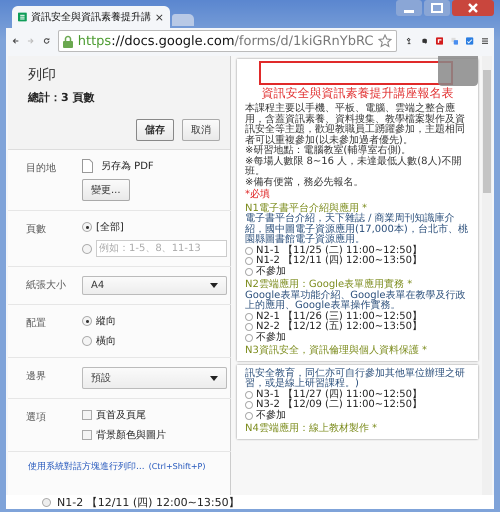  What do you see at coordinates (487, 275) in the screenshot?
I see `preview-scrollbar` at bounding box center [487, 275].